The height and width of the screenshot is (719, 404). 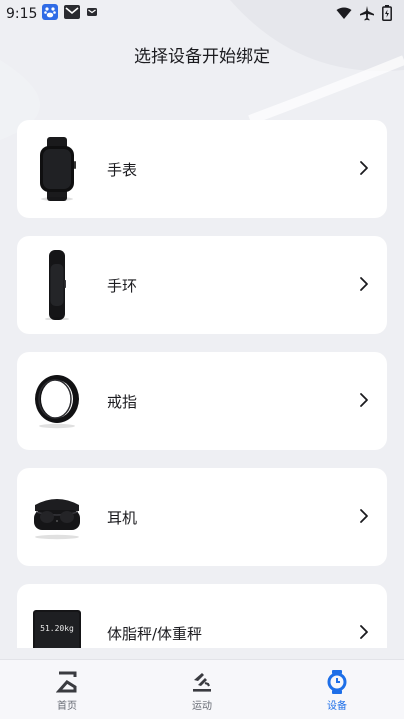 I want to click on device-card-ring: 戒指, so click(x=202, y=401).